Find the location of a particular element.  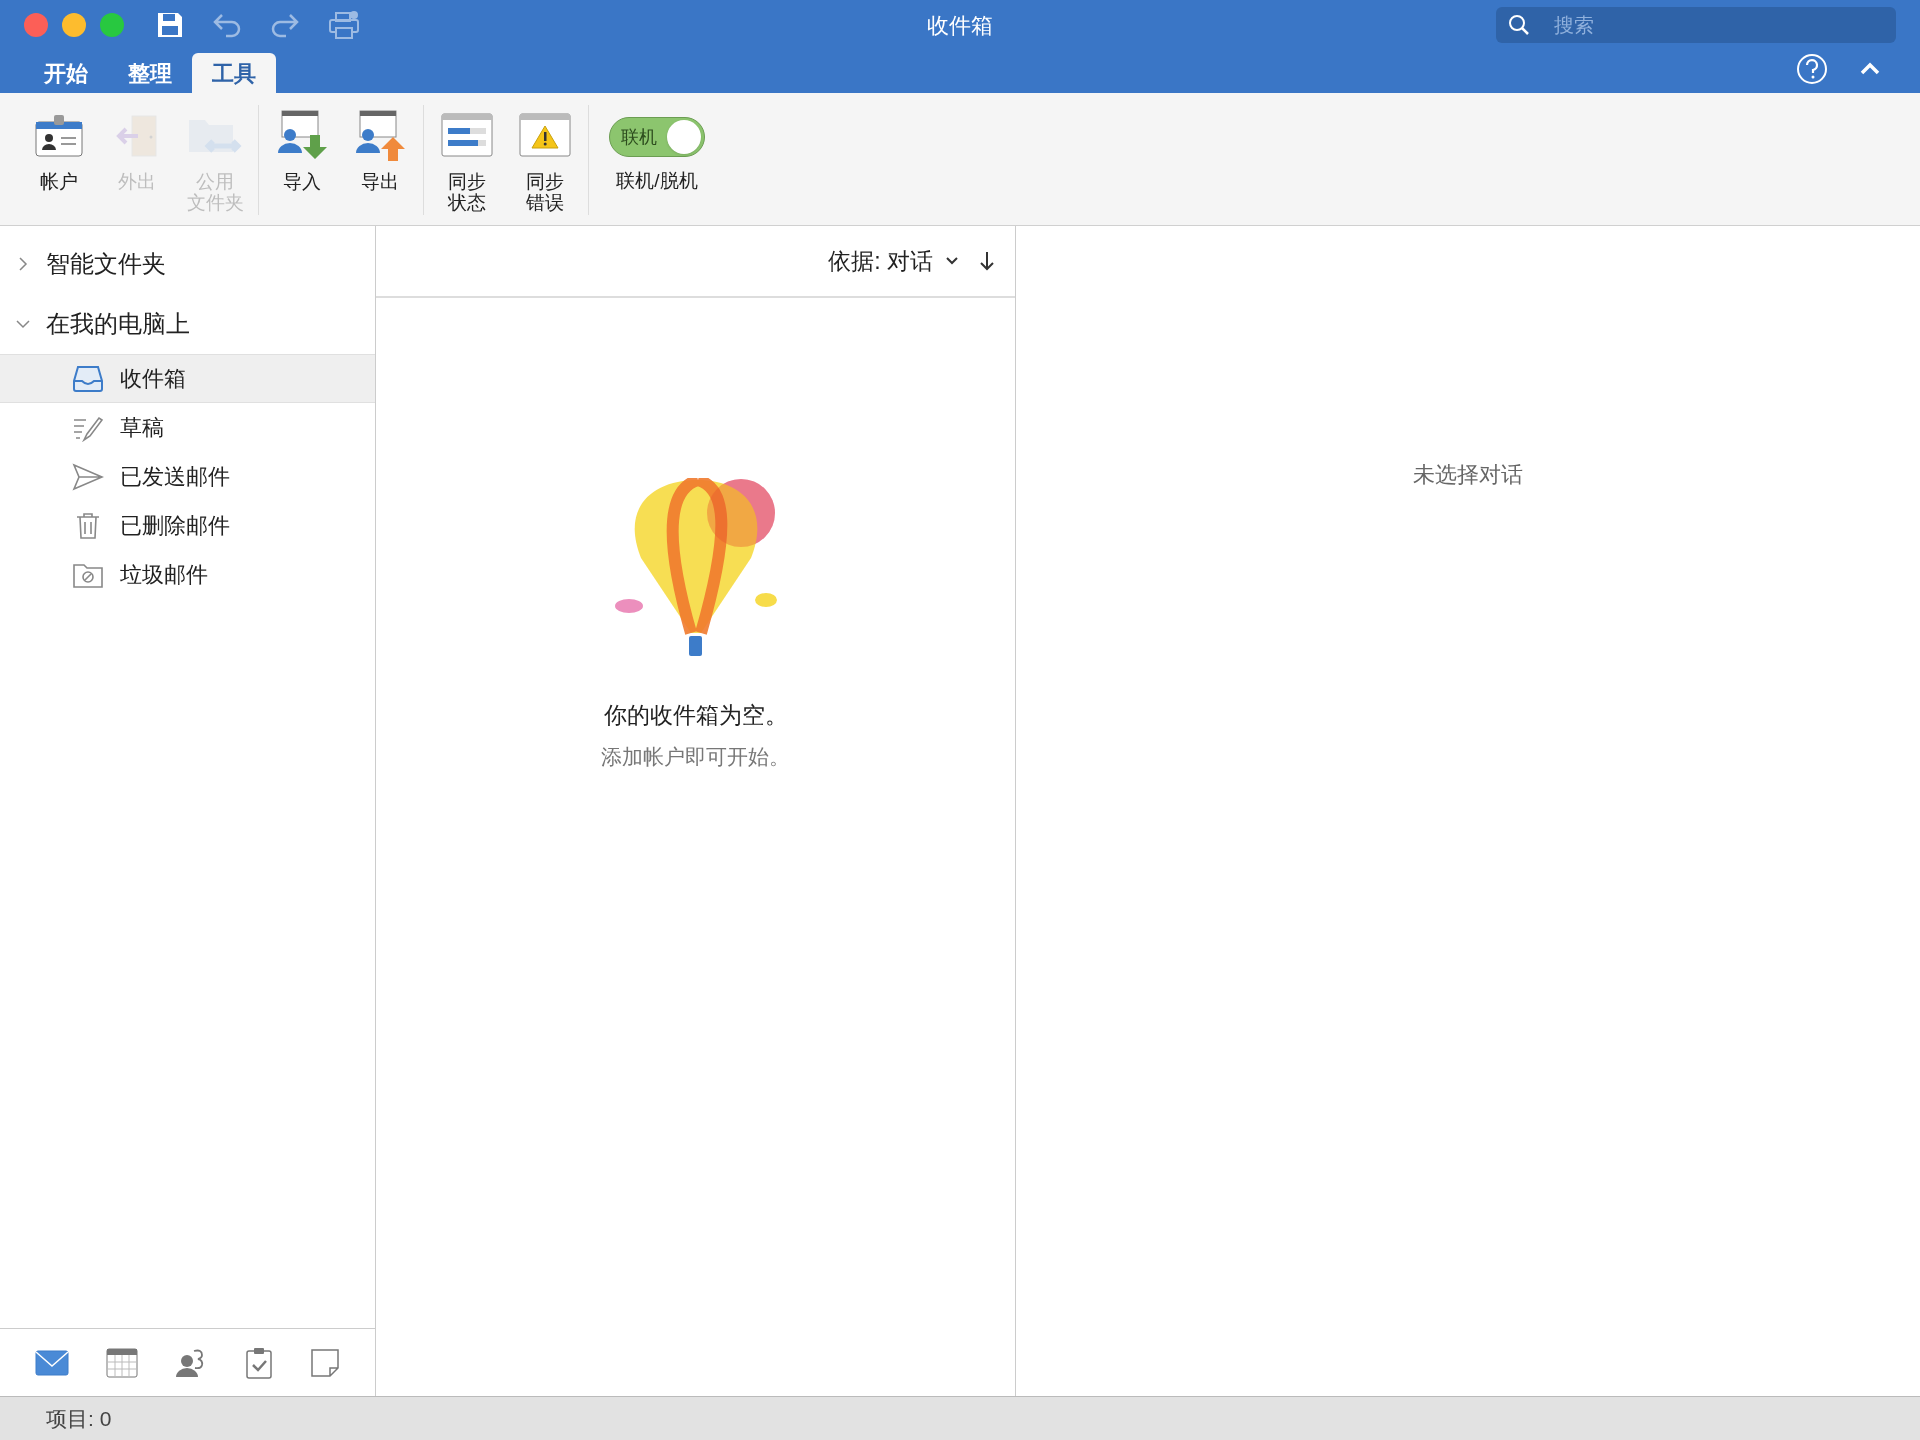

minimize-button is located at coordinates (74, 25).